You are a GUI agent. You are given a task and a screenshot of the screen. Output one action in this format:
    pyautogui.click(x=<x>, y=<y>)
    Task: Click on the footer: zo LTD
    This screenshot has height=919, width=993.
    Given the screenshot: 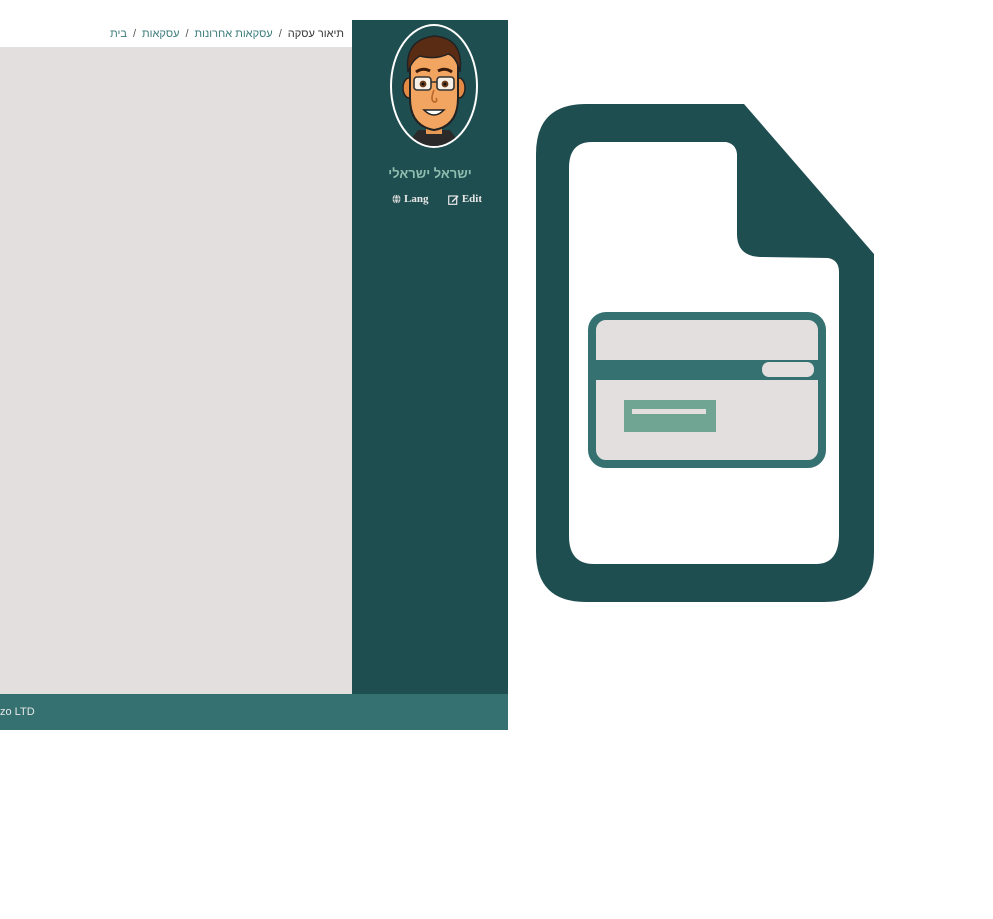 What is the action you would take?
    pyautogui.click(x=254, y=712)
    